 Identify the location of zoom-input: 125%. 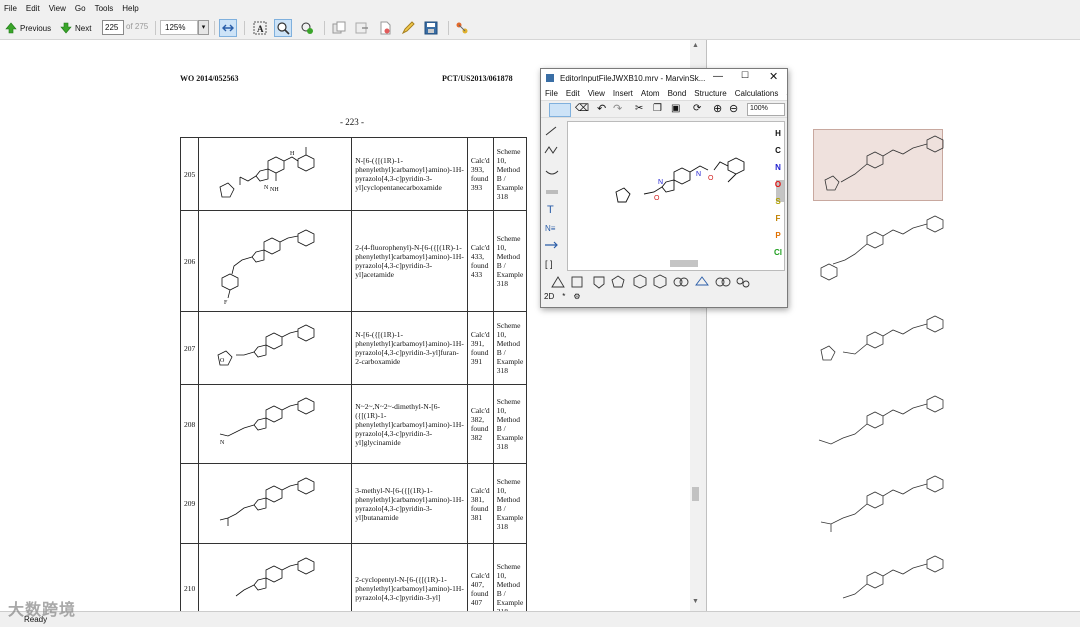
(179, 27).